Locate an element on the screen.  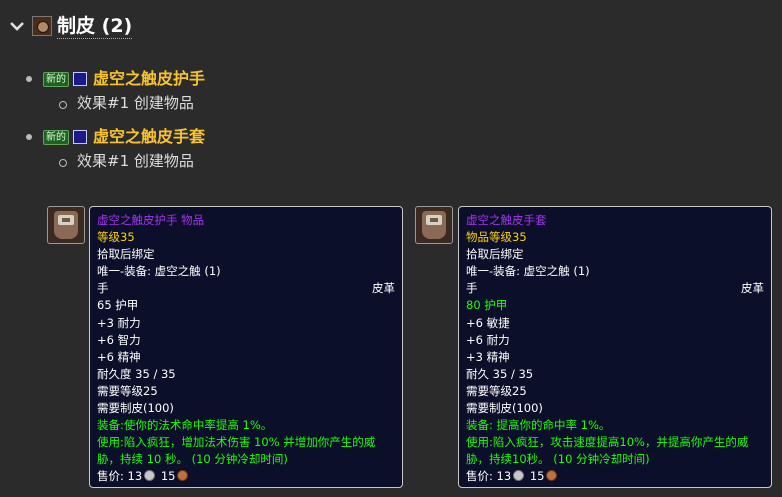
stat: +6 耐力 is located at coordinates (488, 339).